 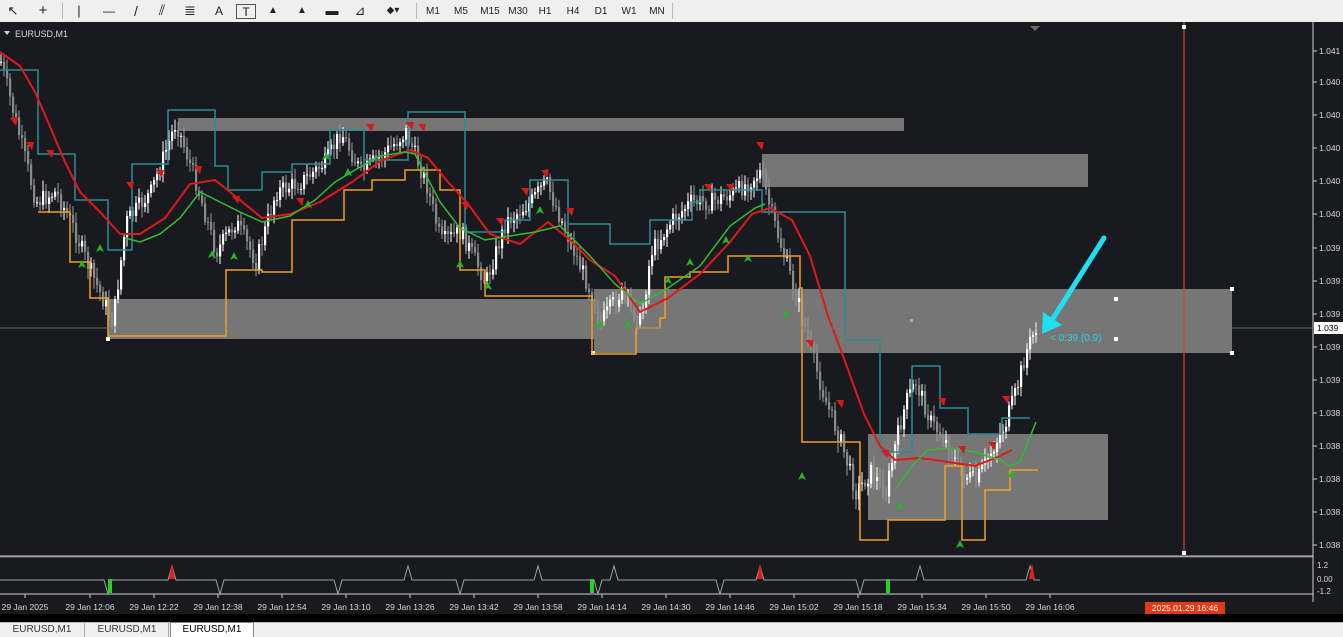 I want to click on arrow-shape-icon: ▲, so click(x=273, y=10).